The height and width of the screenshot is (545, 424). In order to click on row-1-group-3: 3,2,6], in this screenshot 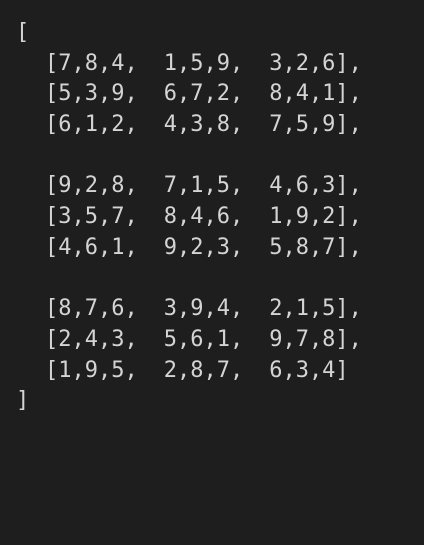, I will do `click(315, 63)`.